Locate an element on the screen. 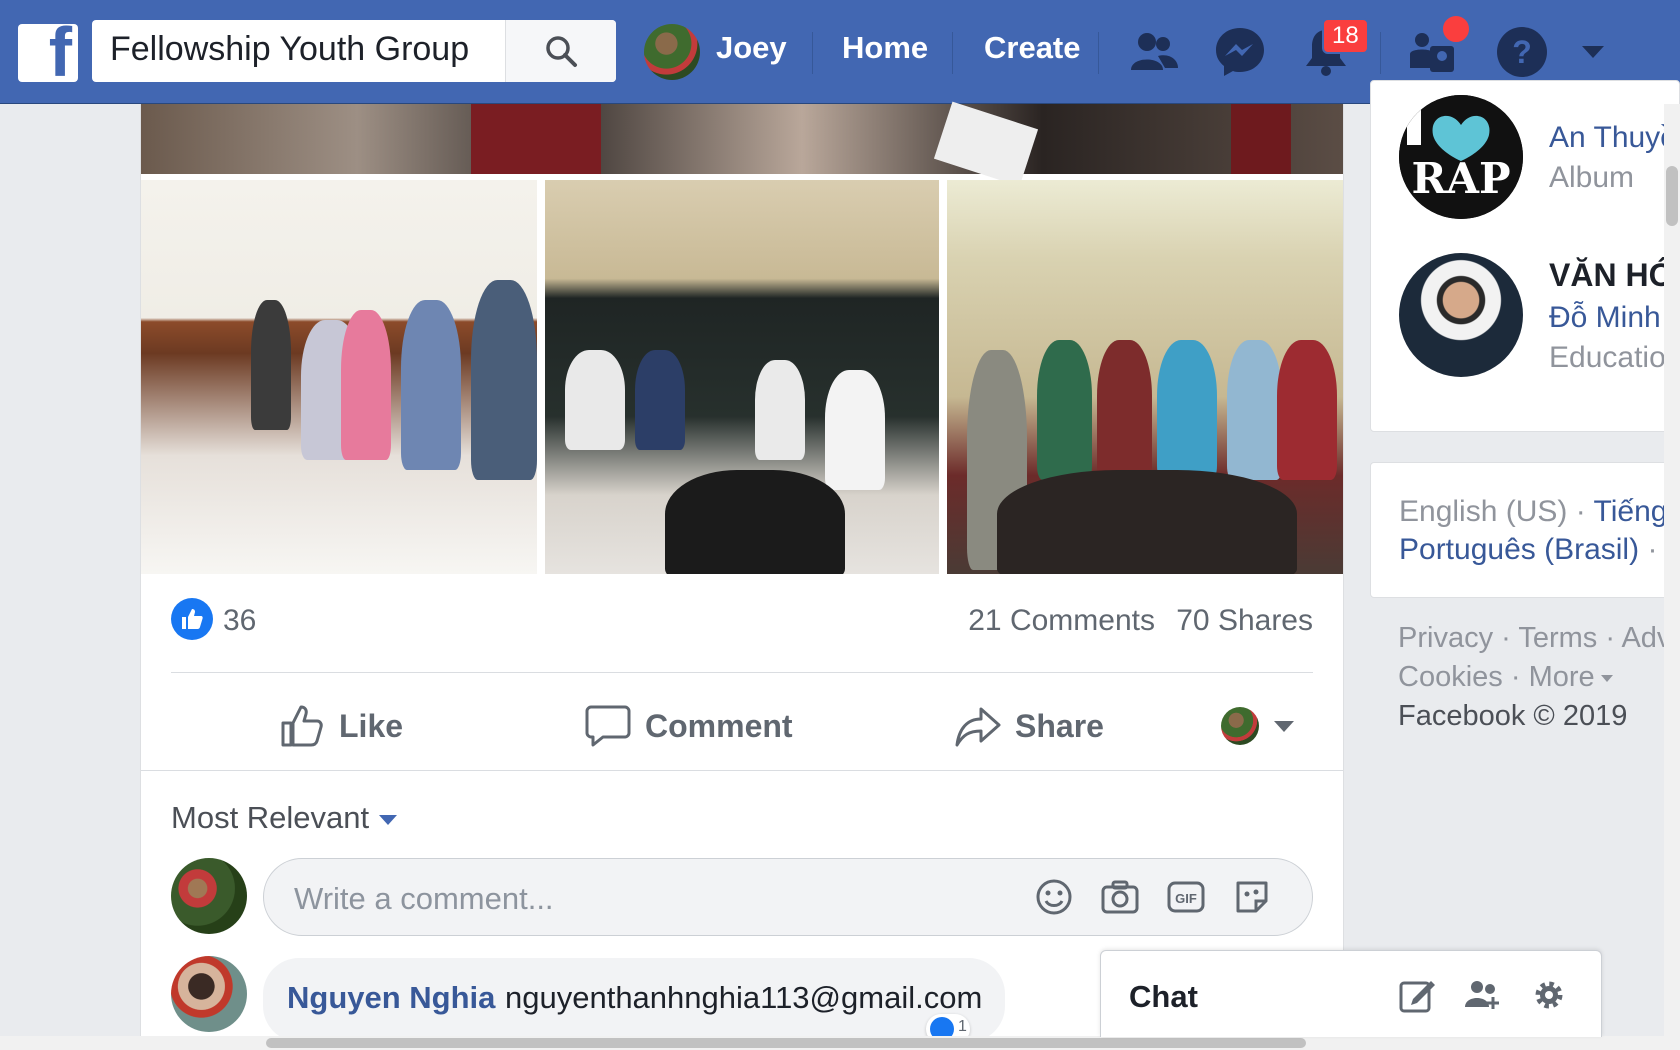  language-row-1: English (US) · Tiếng V is located at coordinates (1539, 512).